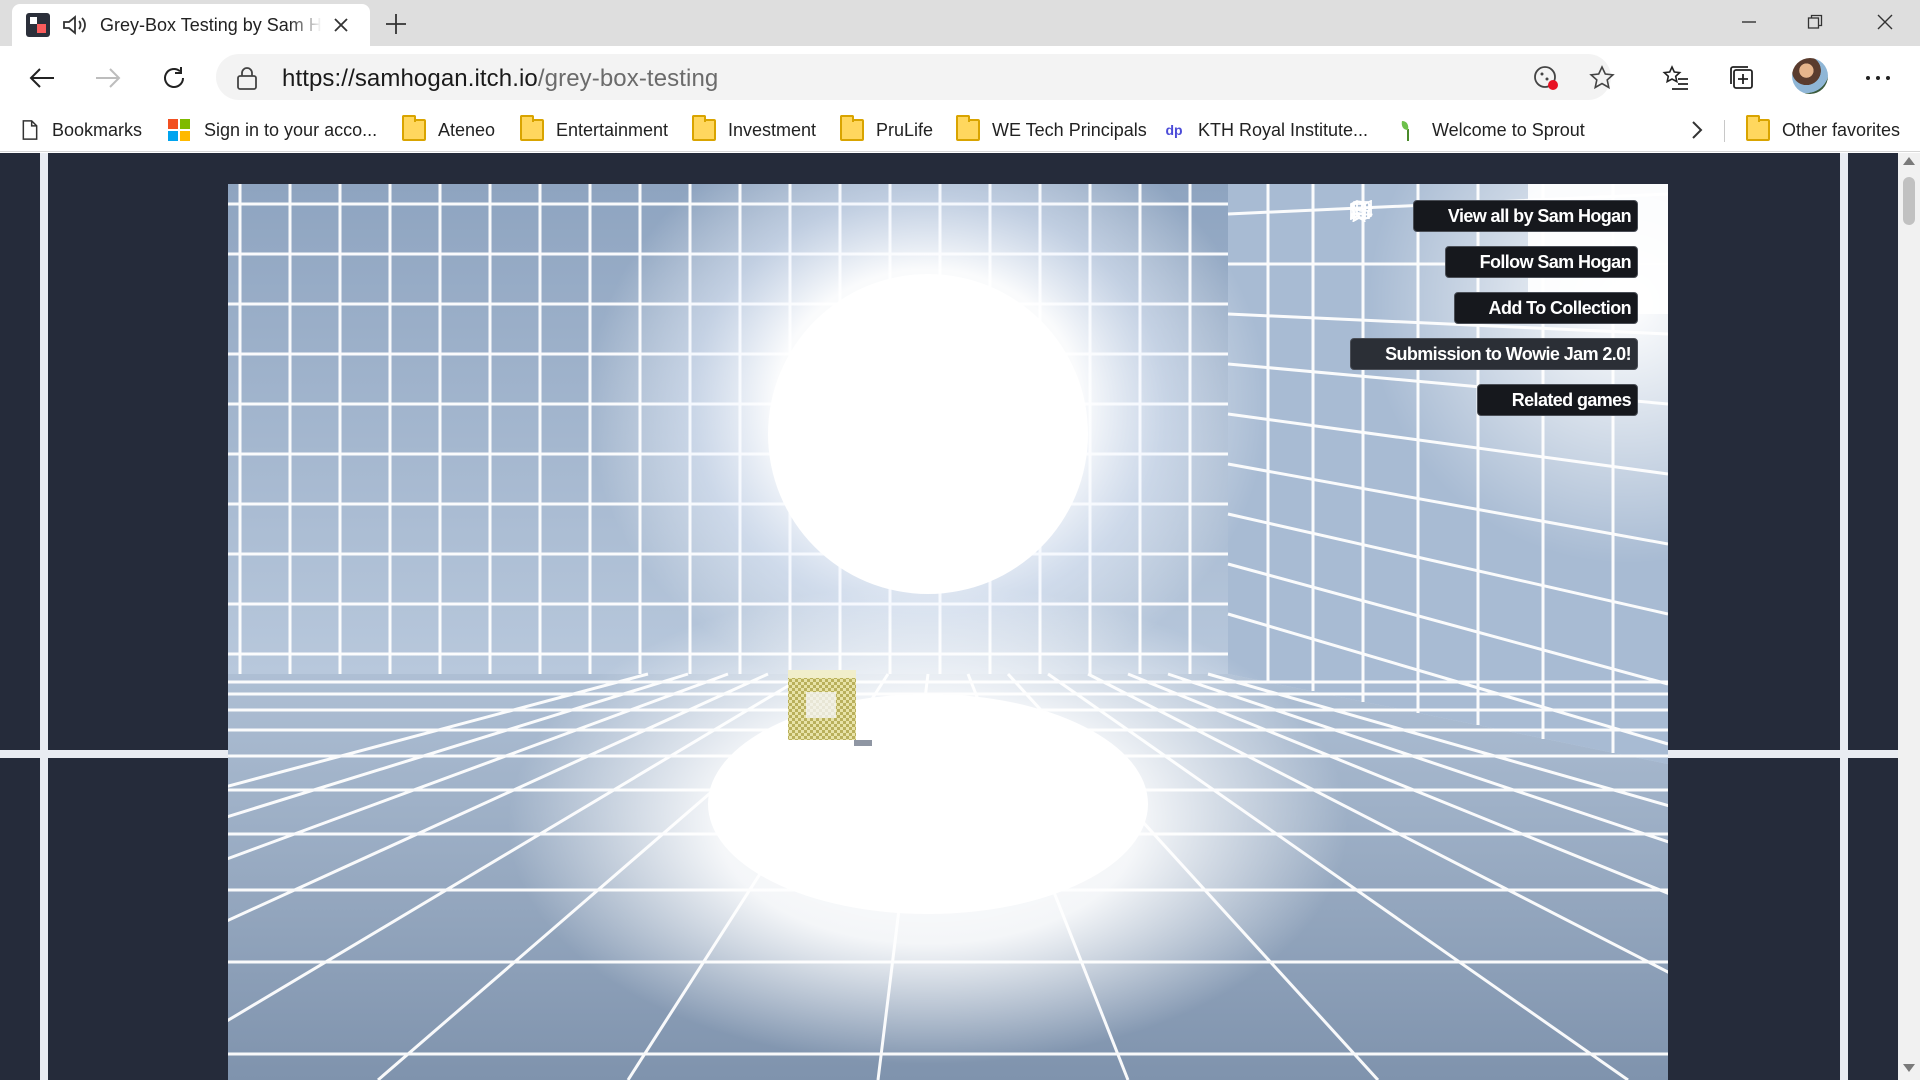 The height and width of the screenshot is (1080, 1920). What do you see at coordinates (754, 129) in the screenshot?
I see `bookmark-investment: Investment` at bounding box center [754, 129].